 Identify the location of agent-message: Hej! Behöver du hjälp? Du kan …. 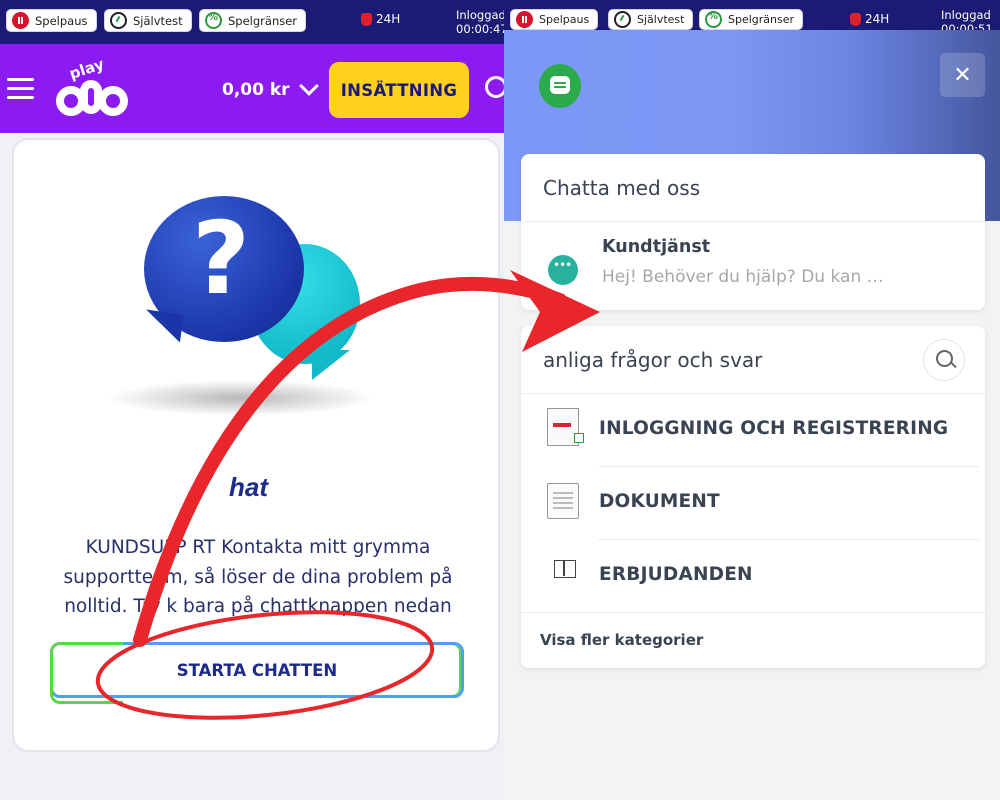
(743, 277).